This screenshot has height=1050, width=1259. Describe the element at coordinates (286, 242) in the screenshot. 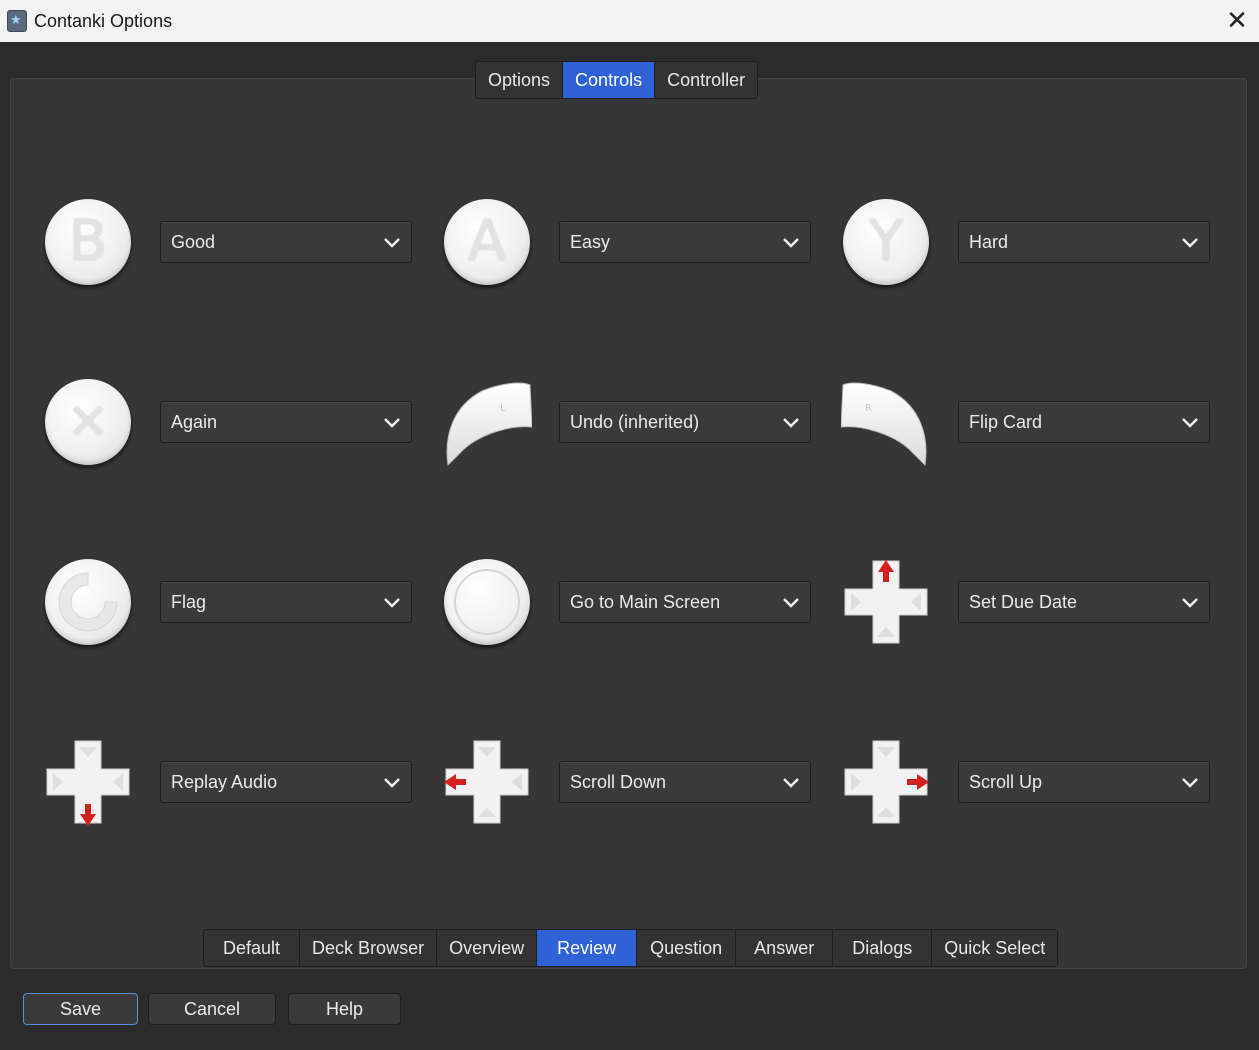

I see `b-button-action-select: Good` at that location.